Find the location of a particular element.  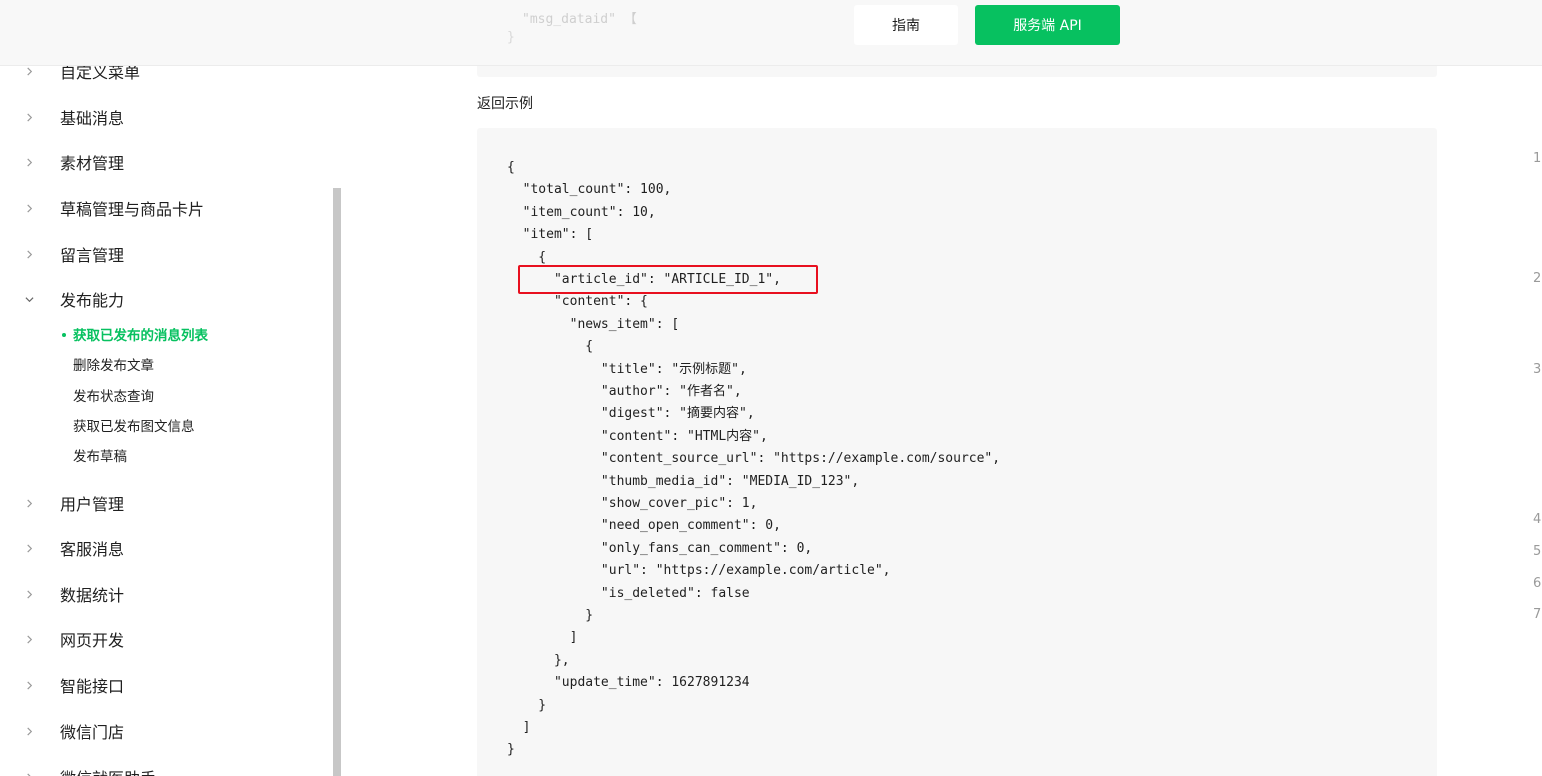

sidebar-item: 微信门店 is located at coordinates (160, 731).